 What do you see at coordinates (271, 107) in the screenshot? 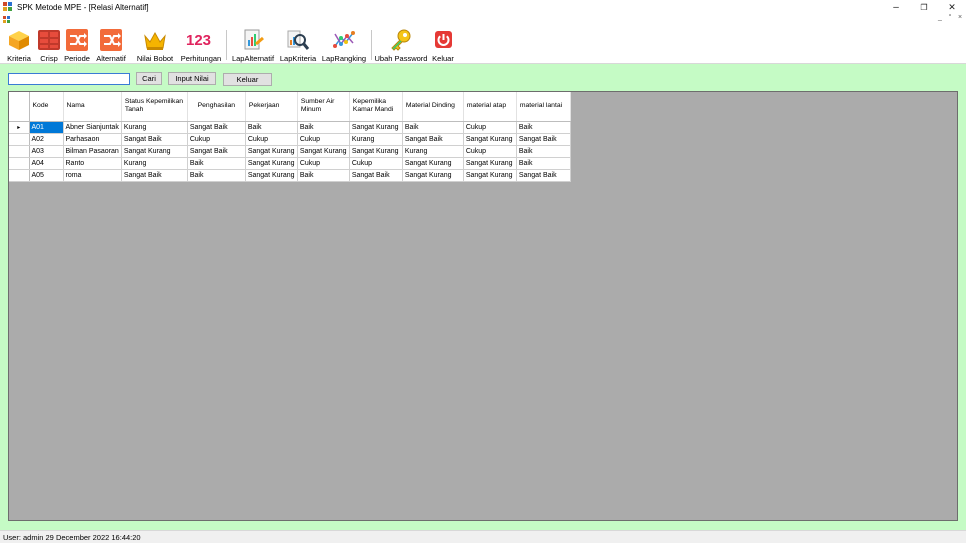
I see `column-header-pekerjaan: Pekerjaan` at bounding box center [271, 107].